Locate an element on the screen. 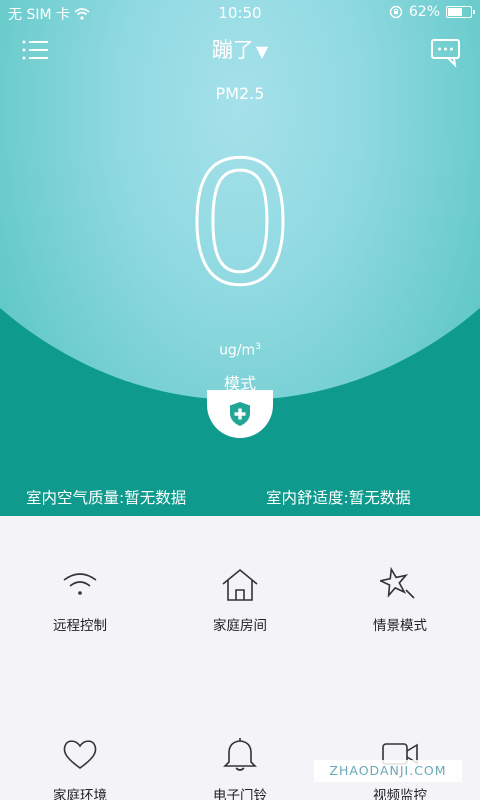 This screenshot has width=480, height=800. battery-icon is located at coordinates (460, 12).